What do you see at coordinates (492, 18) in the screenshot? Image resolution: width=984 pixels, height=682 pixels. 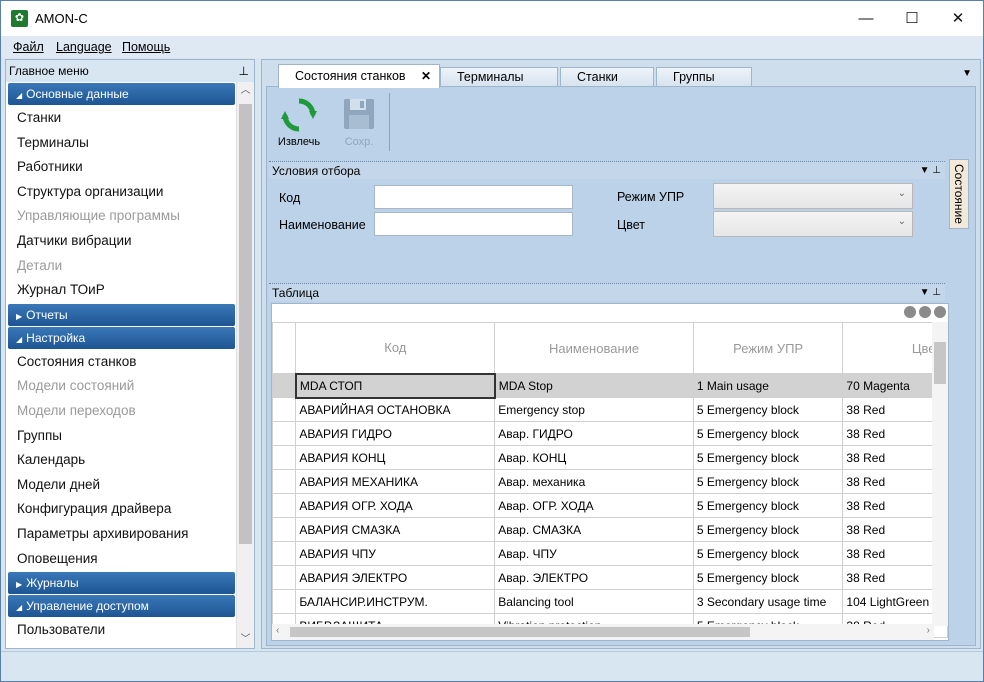 I see `title-bar: ✿ AMON-C — ☐ ✕` at bounding box center [492, 18].